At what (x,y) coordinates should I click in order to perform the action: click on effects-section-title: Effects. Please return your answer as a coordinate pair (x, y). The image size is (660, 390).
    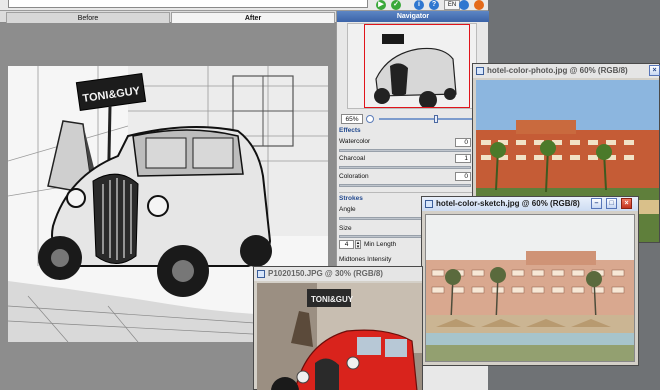
    Looking at the image, I should click on (350, 130).